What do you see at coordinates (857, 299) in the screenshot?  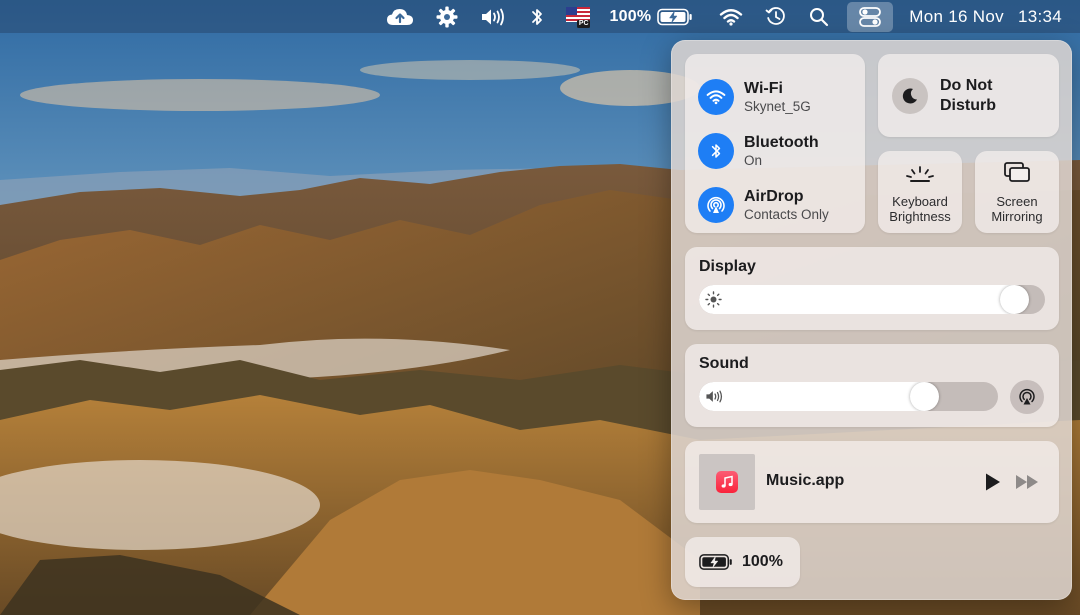 I see `display-slider-fill` at bounding box center [857, 299].